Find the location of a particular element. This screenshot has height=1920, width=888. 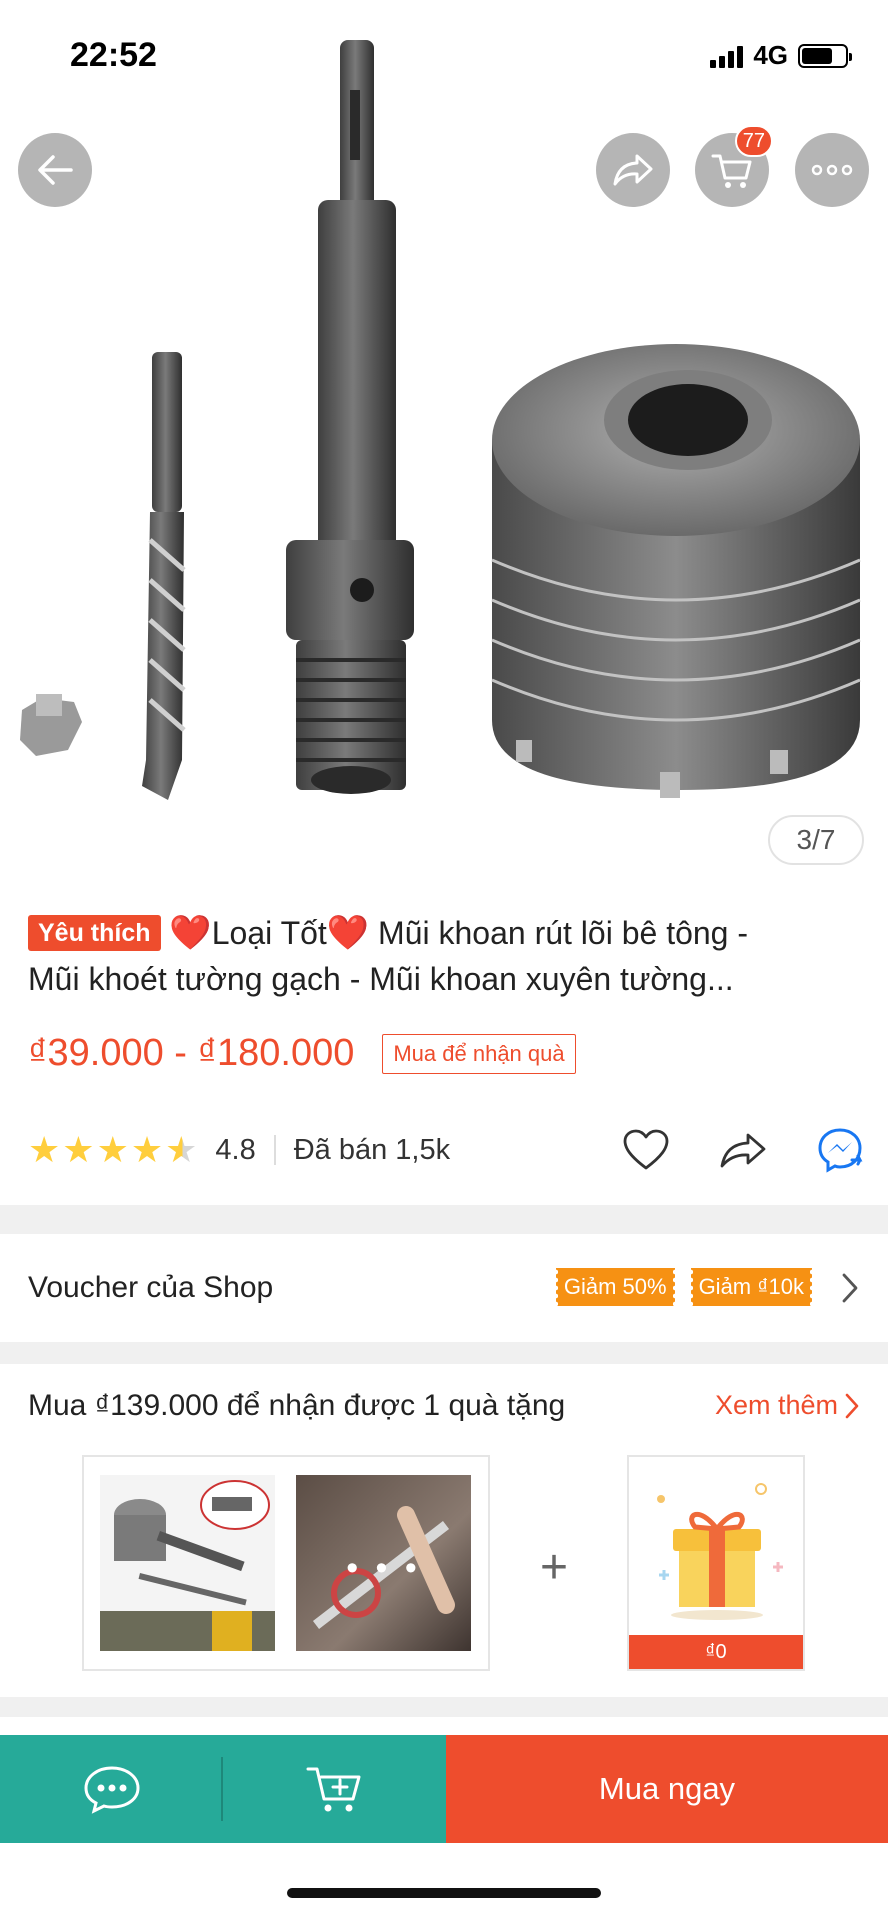

half-star-icon: ★ is located at coordinates (181, 1149).